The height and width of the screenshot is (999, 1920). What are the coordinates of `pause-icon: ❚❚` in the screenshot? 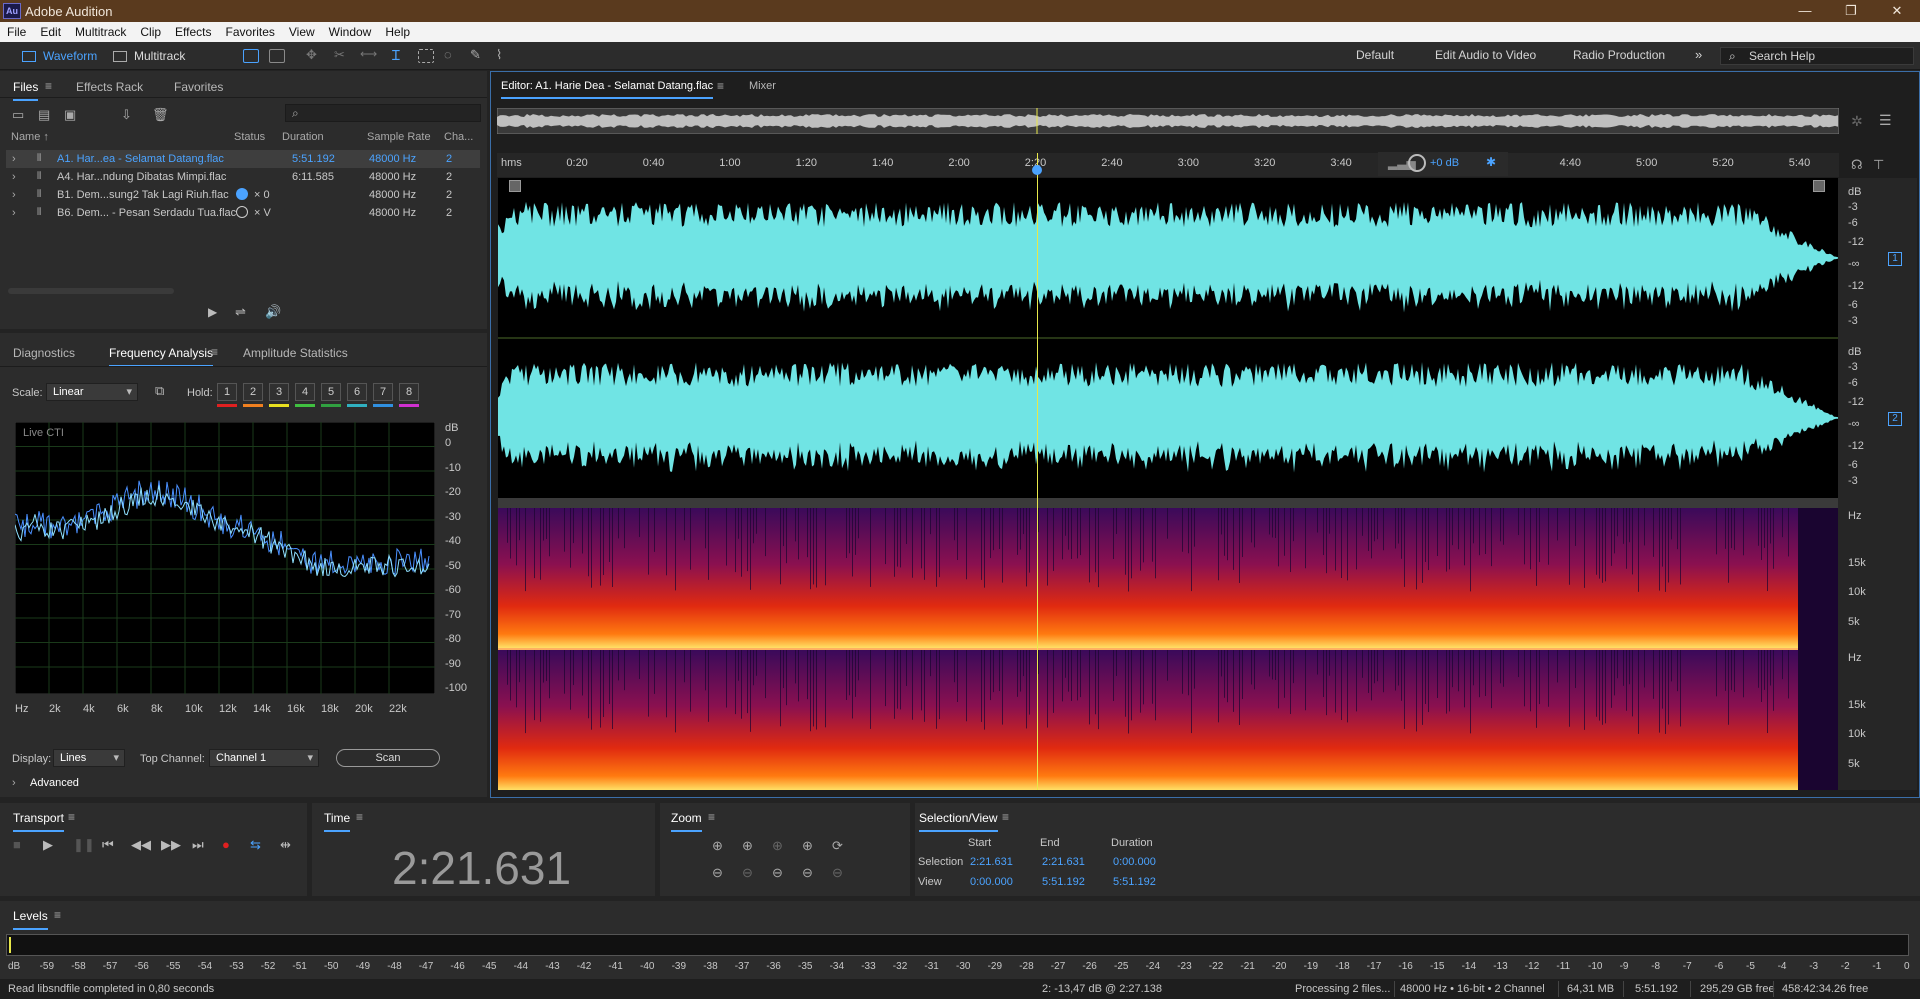 It's located at (84, 845).